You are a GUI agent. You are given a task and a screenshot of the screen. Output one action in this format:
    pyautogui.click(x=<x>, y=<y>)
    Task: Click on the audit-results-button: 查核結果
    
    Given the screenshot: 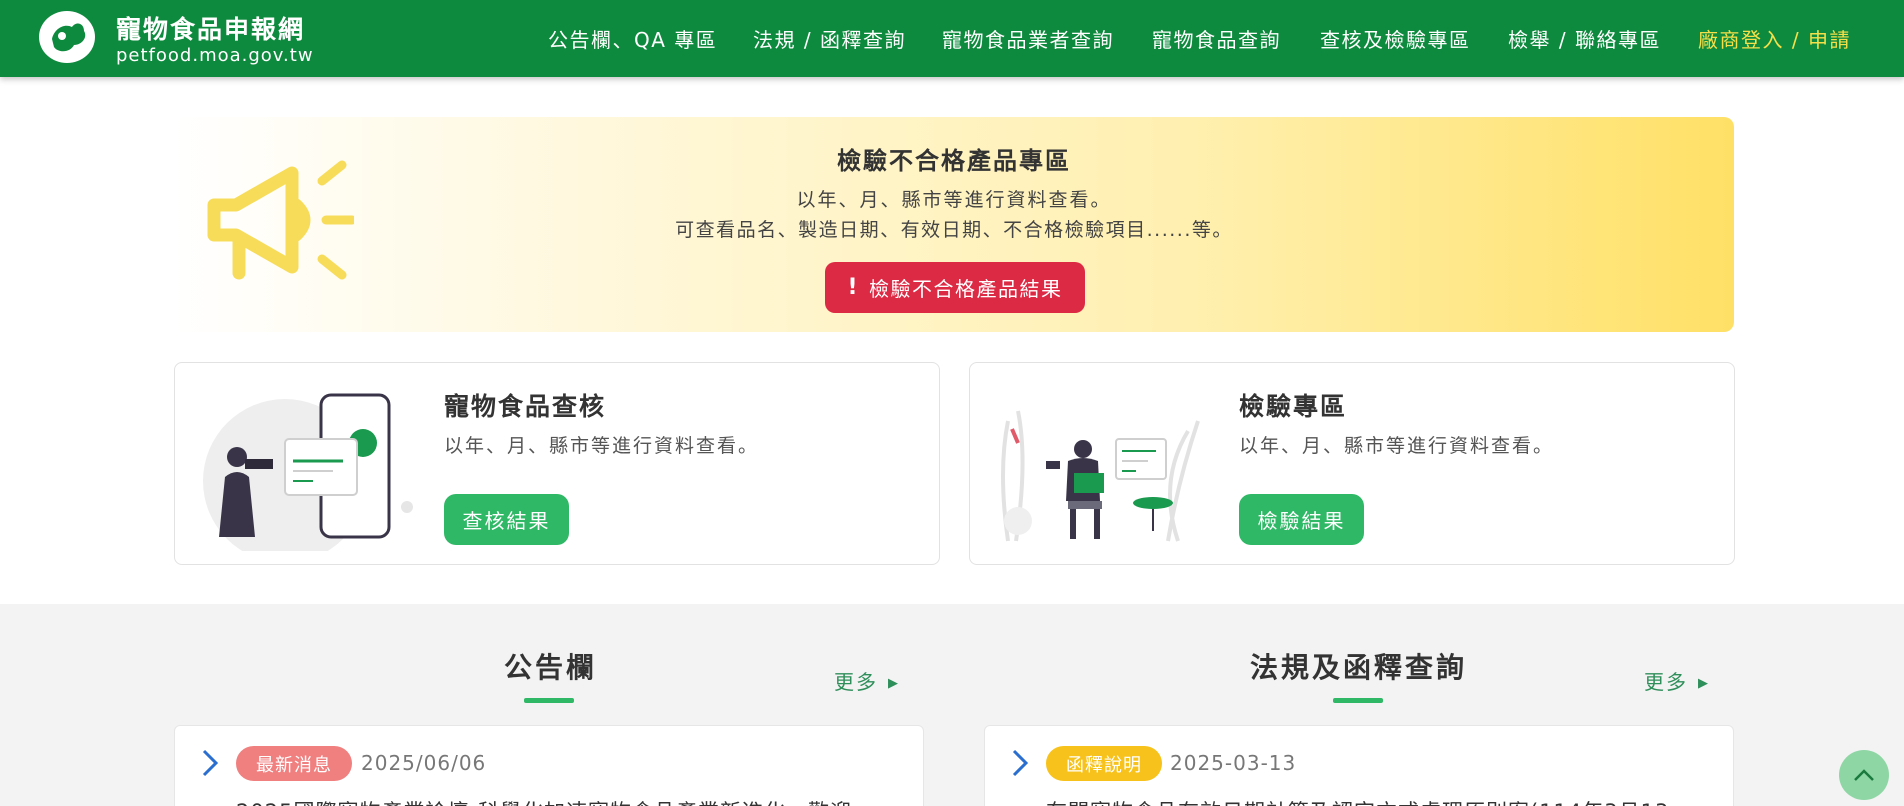 What is the action you would take?
    pyautogui.click(x=506, y=519)
    